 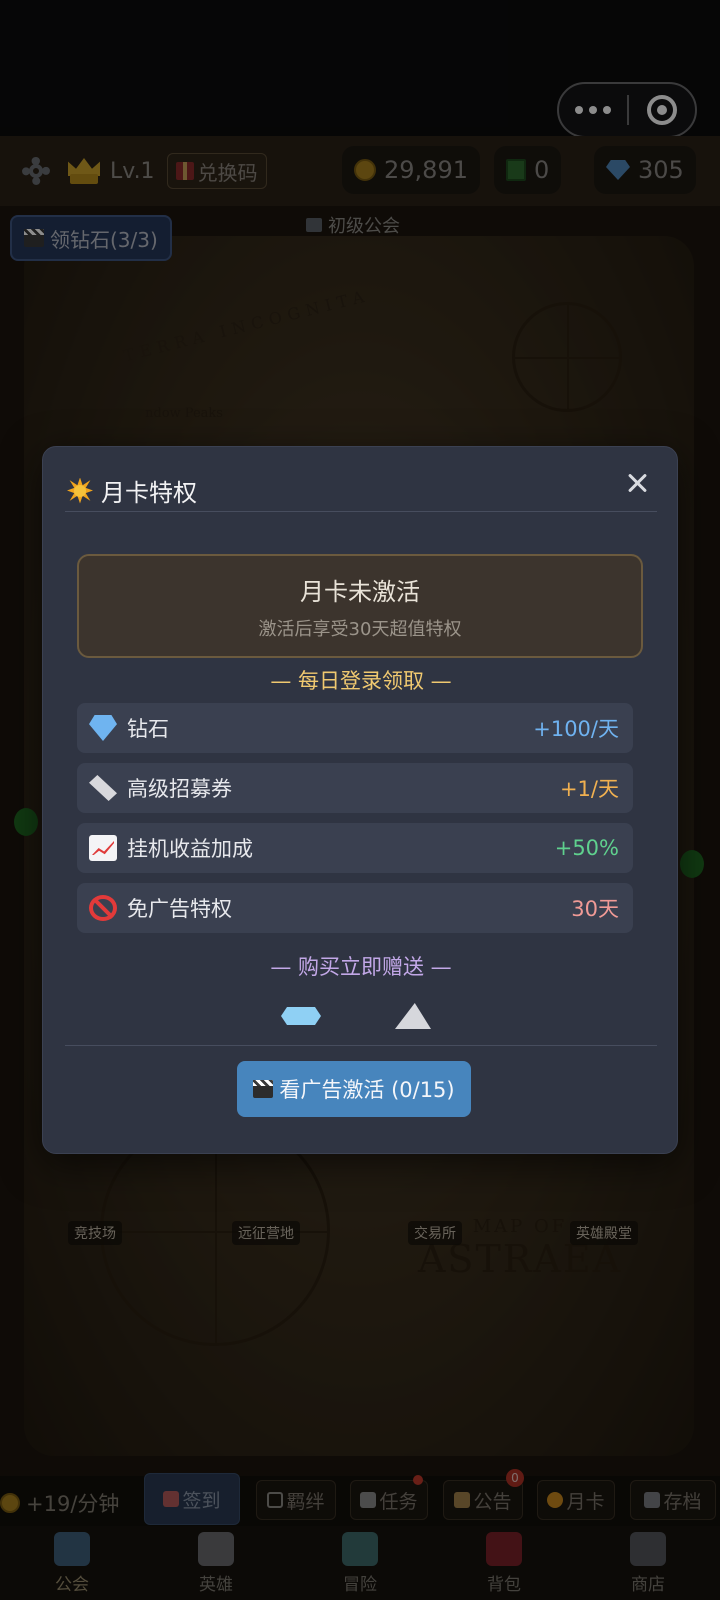 What do you see at coordinates (595, 909) in the screenshot?
I see `reward-value: 30天` at bounding box center [595, 909].